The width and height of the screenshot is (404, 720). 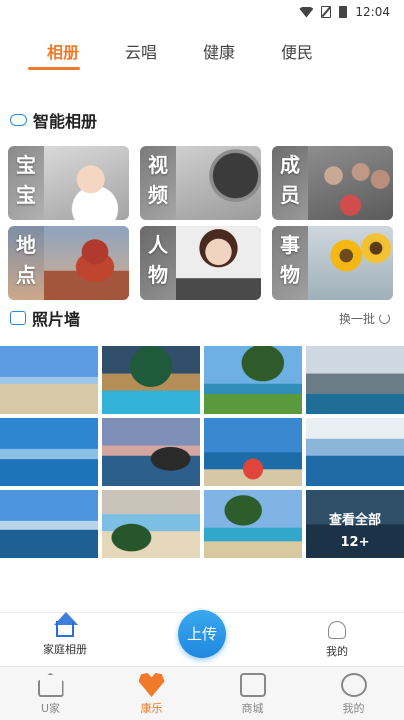 What do you see at coordinates (326, 12) in the screenshot?
I see `no-sim-icon` at bounding box center [326, 12].